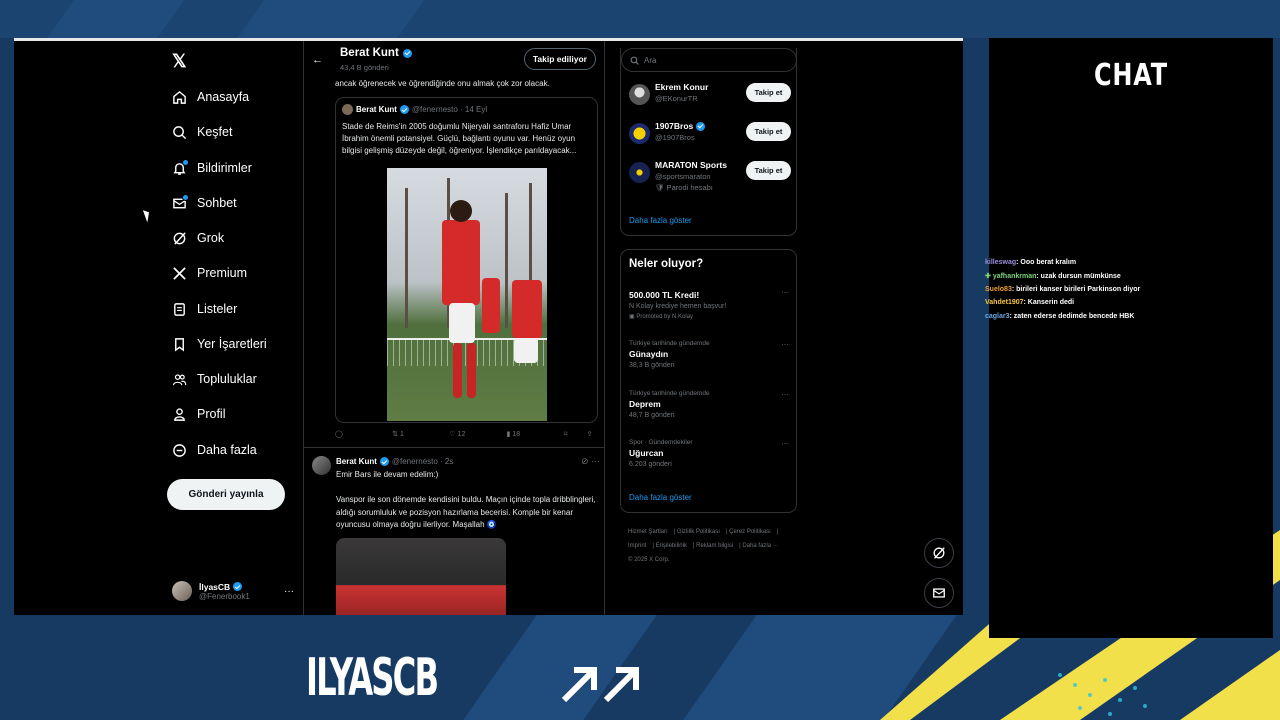 Image resolution: width=1280 pixels, height=720 pixels. What do you see at coordinates (214, 379) in the screenshot?
I see `nav-communities: Topluluklar` at bounding box center [214, 379].